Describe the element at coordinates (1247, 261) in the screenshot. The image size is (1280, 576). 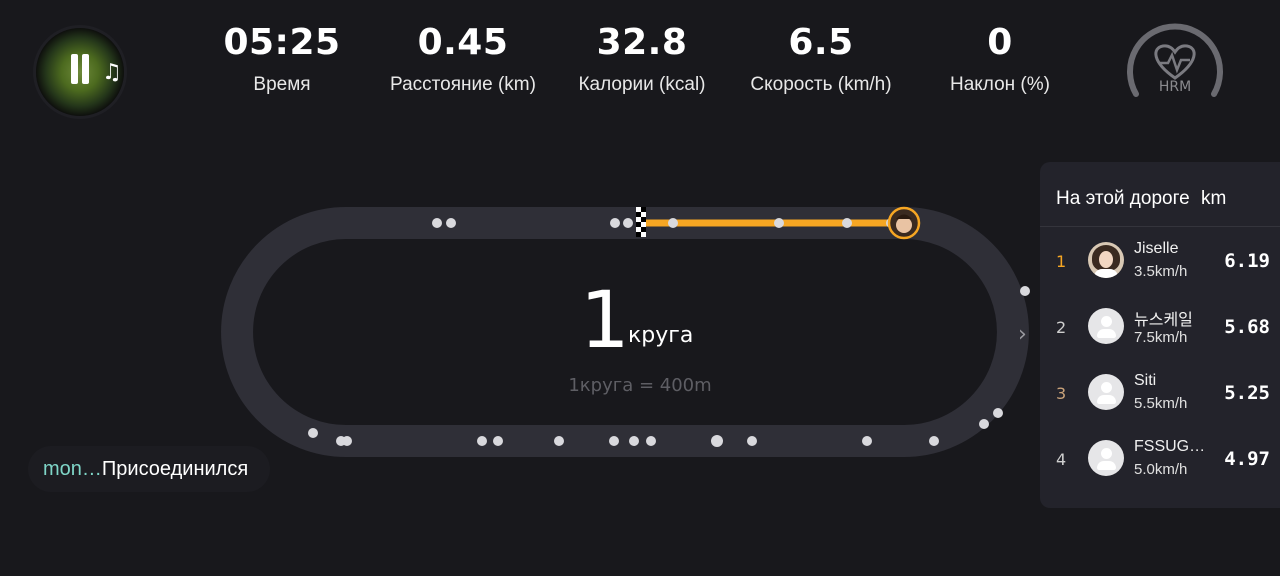
I see `player-distance: 6.19` at that location.